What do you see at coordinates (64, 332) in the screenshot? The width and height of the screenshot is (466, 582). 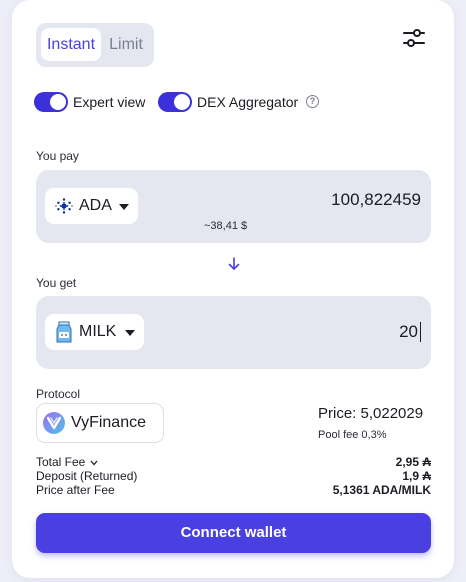 I see `milk-carton-icon` at bounding box center [64, 332].